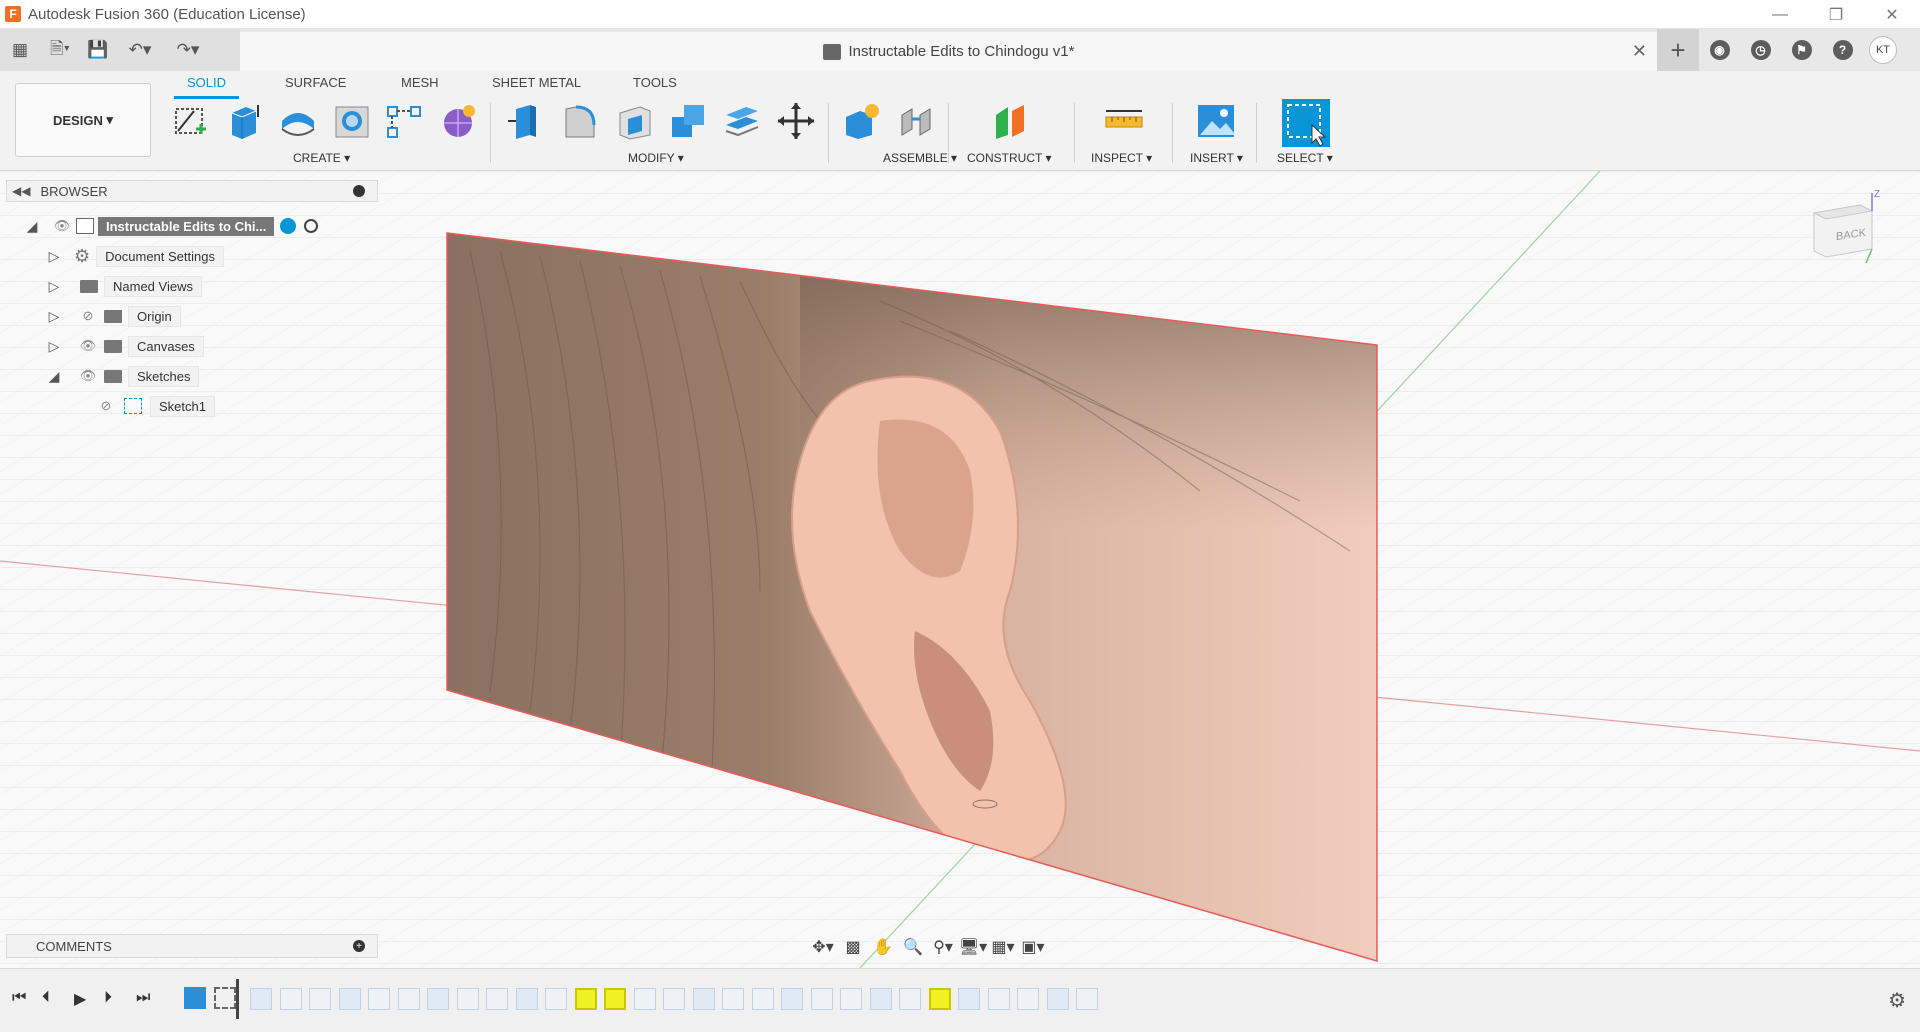 The width and height of the screenshot is (1920, 1032). I want to click on save-icon: 💾, so click(98, 50).